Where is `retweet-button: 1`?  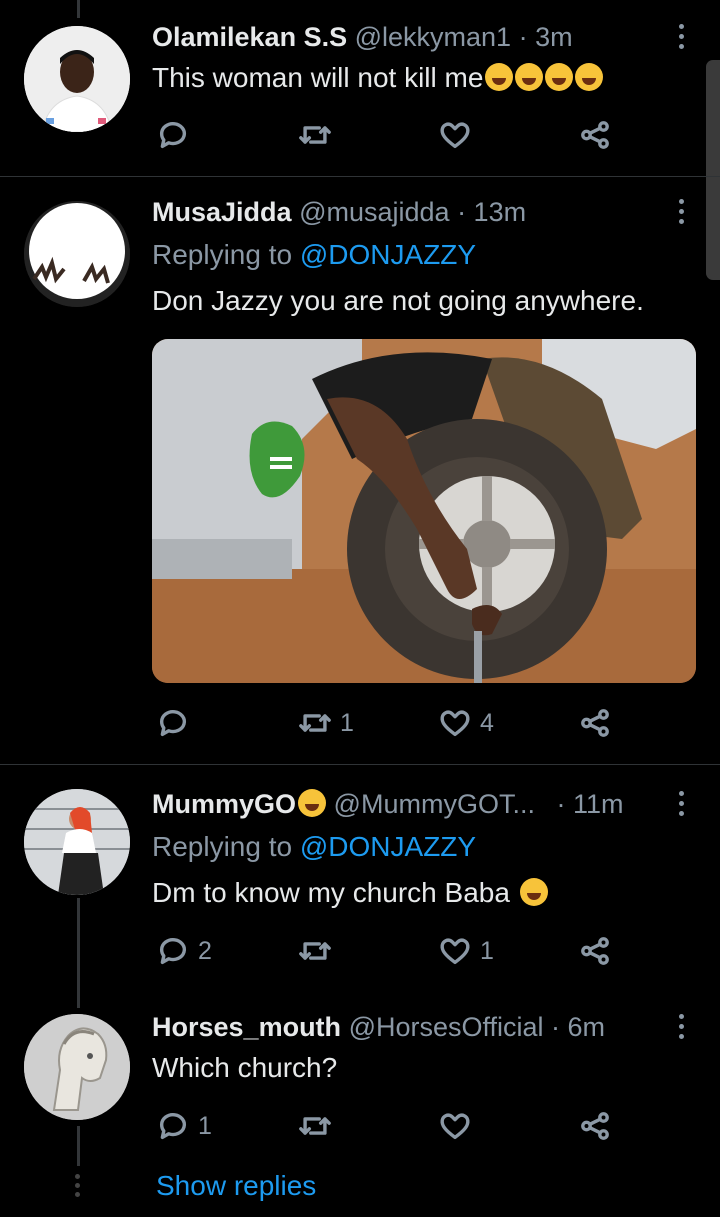 retweet-button: 1 is located at coordinates (326, 723).